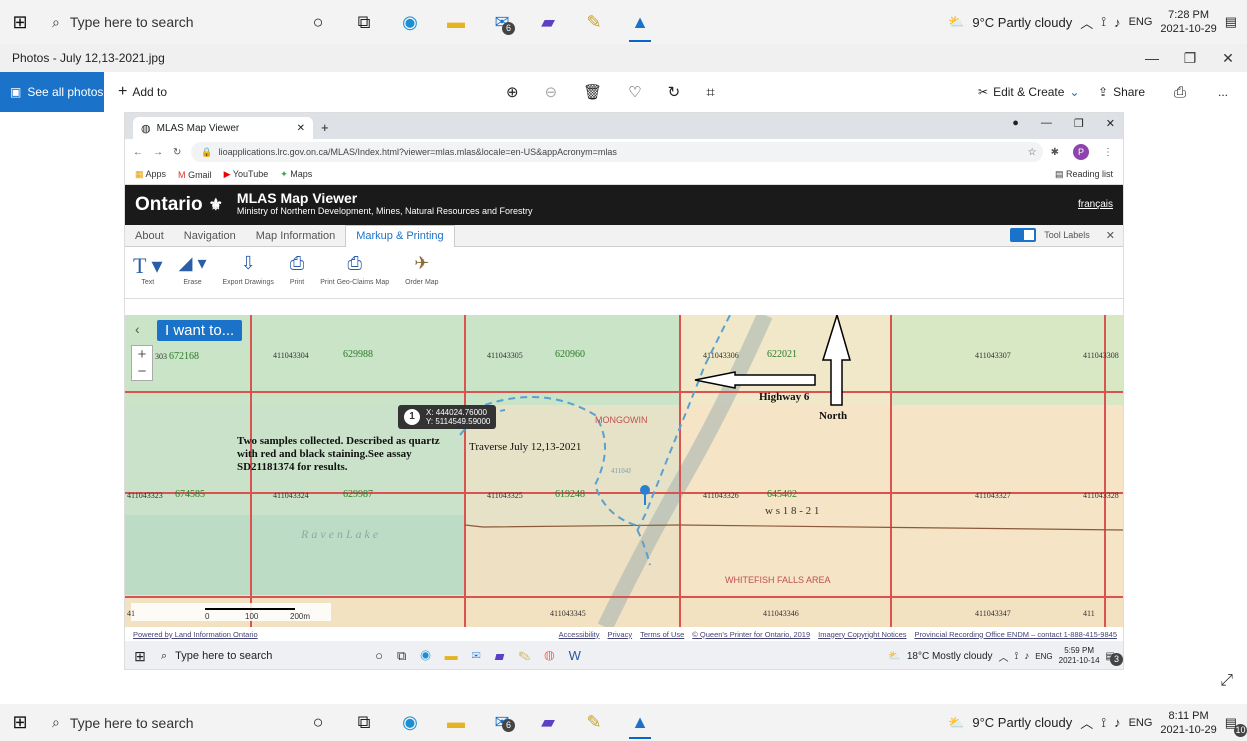 Image resolution: width=1247 pixels, height=741 pixels. What do you see at coordinates (210, 236) in the screenshot?
I see `tab-navigation: Navigation` at bounding box center [210, 236].